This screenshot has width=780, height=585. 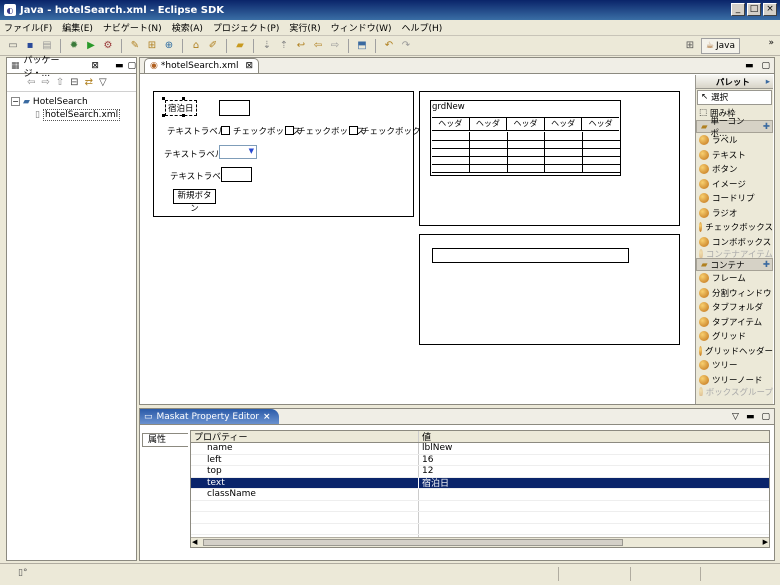 What do you see at coordinates (202, 65) in the screenshot?
I see `tab-hotelsearch-xml: ◉ *hotelSearch.xml ⊠` at bounding box center [202, 65].